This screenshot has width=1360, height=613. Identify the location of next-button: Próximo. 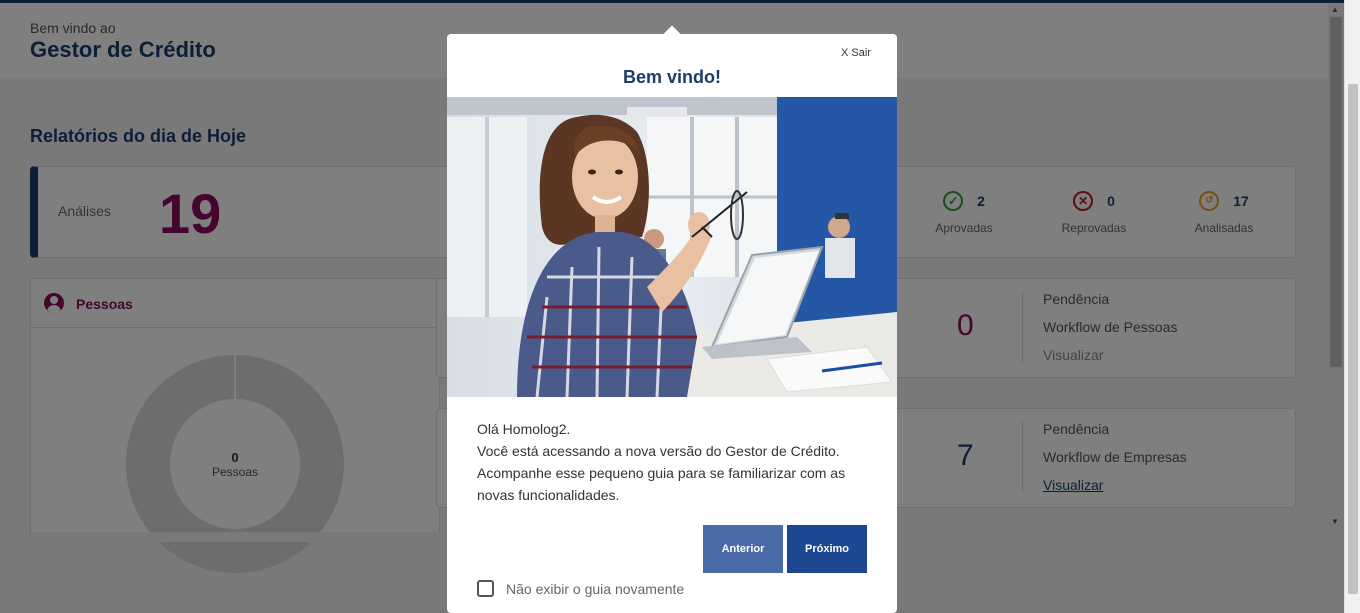
(827, 549).